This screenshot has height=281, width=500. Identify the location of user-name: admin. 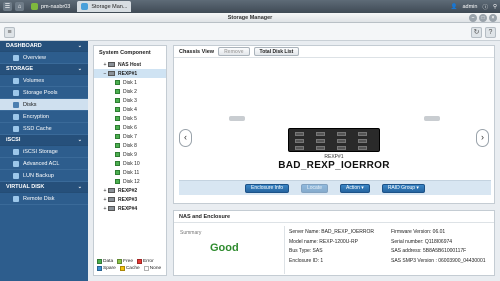
(469, 7).